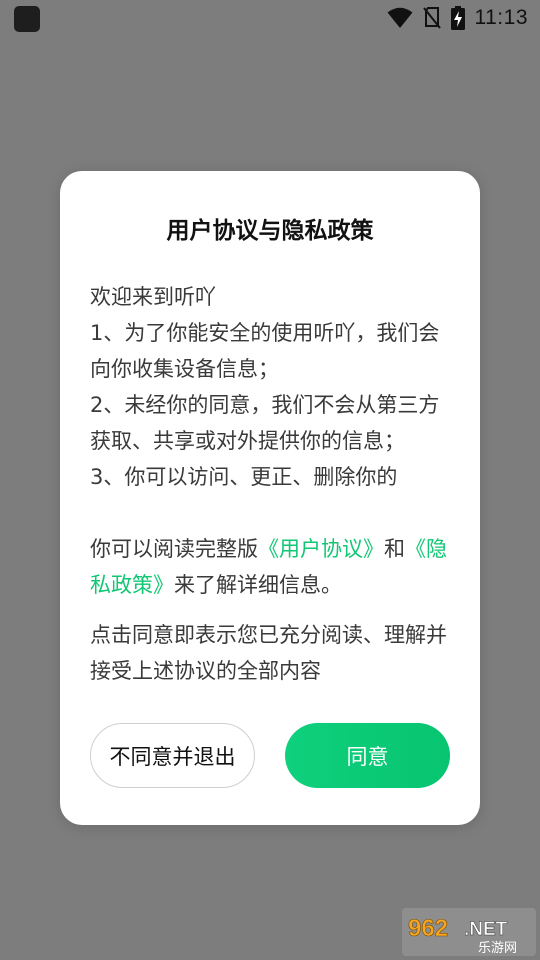 The height and width of the screenshot is (960, 540). What do you see at coordinates (431, 18) in the screenshot?
I see `no-sim-icon` at bounding box center [431, 18].